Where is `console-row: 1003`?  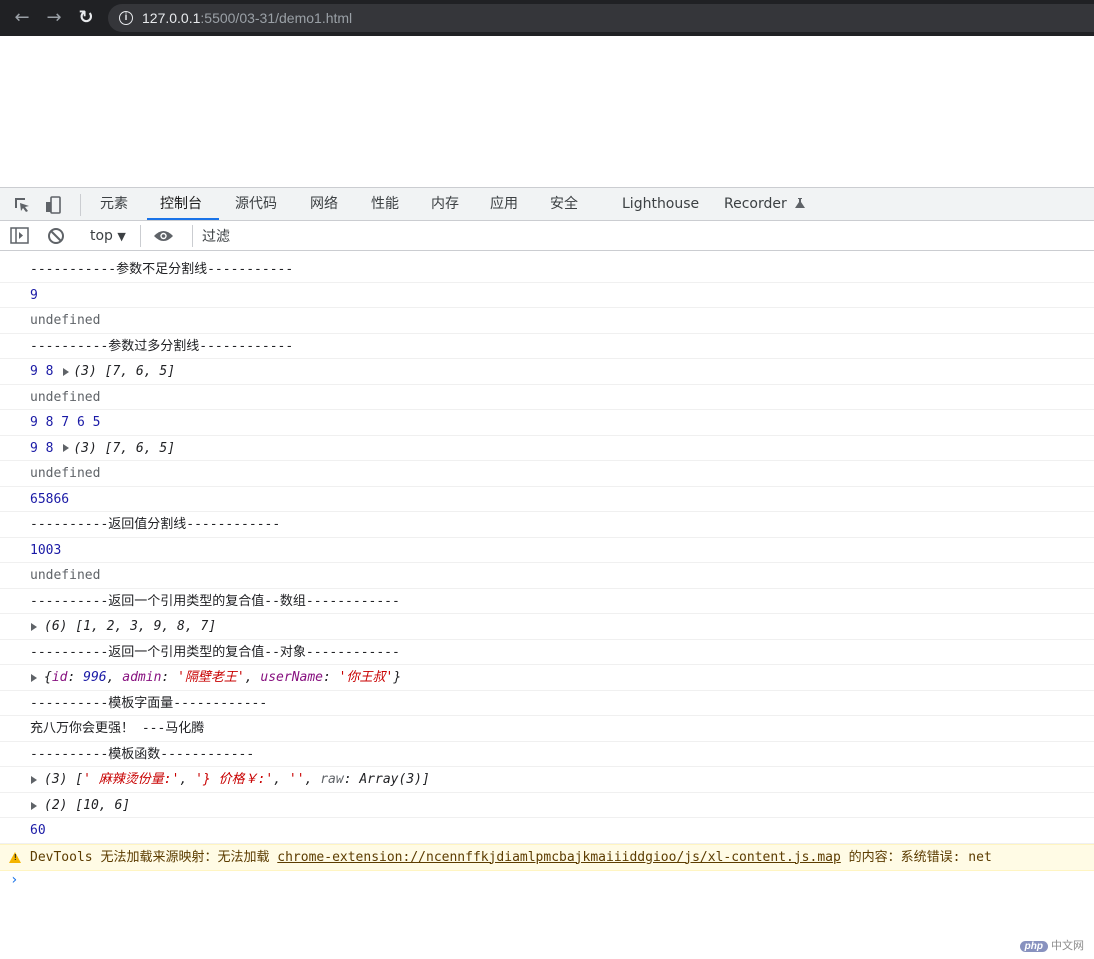 console-row: 1003 is located at coordinates (547, 550).